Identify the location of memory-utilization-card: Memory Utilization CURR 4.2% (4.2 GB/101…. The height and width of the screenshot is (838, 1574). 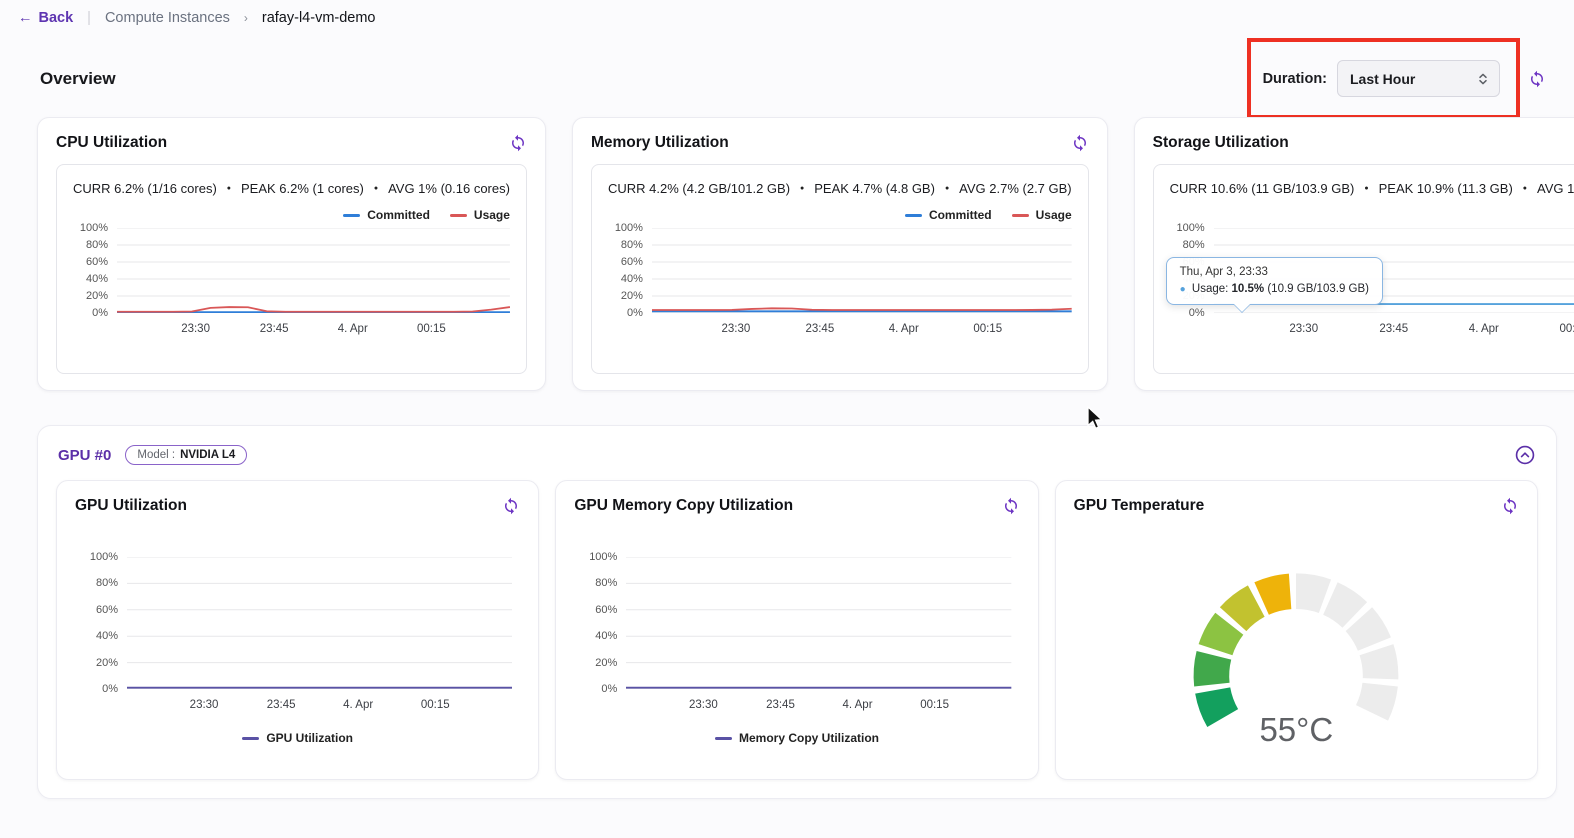
(839, 254).